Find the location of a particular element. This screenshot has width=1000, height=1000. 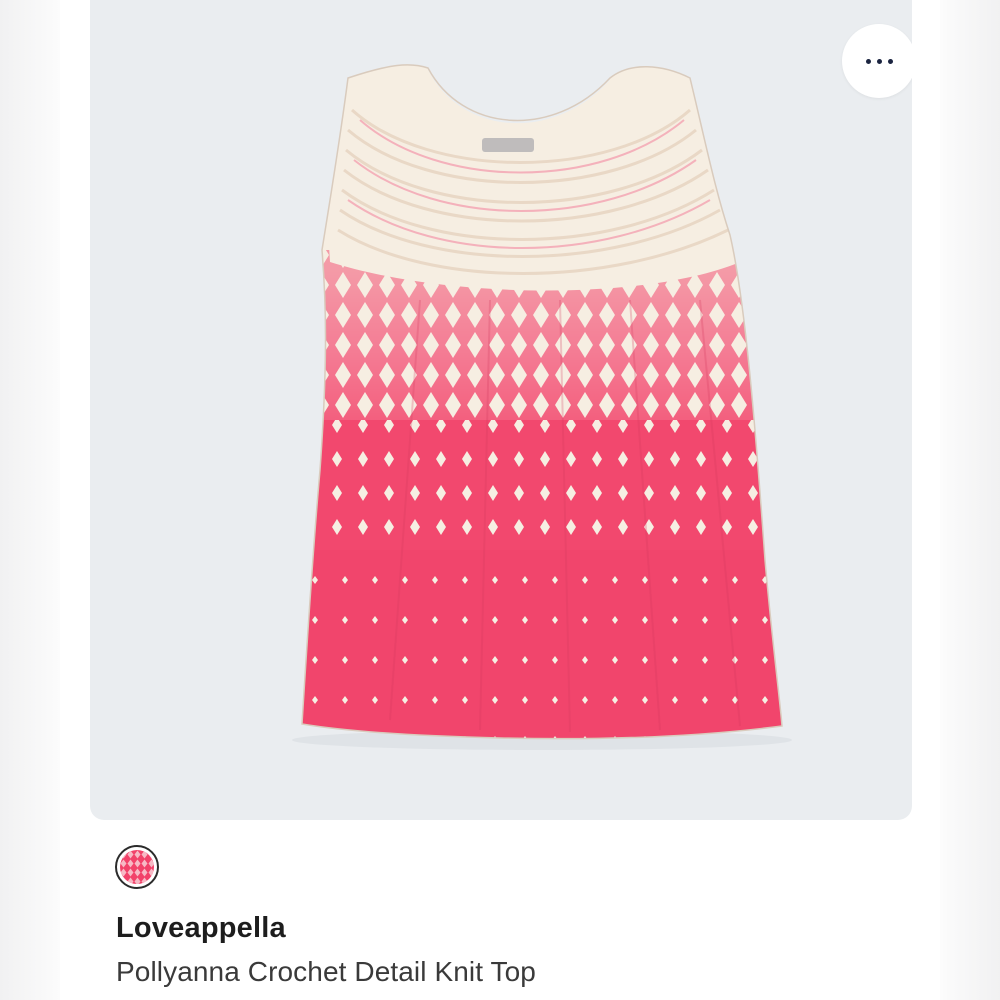

color-swatch-icon is located at coordinates (137, 867).